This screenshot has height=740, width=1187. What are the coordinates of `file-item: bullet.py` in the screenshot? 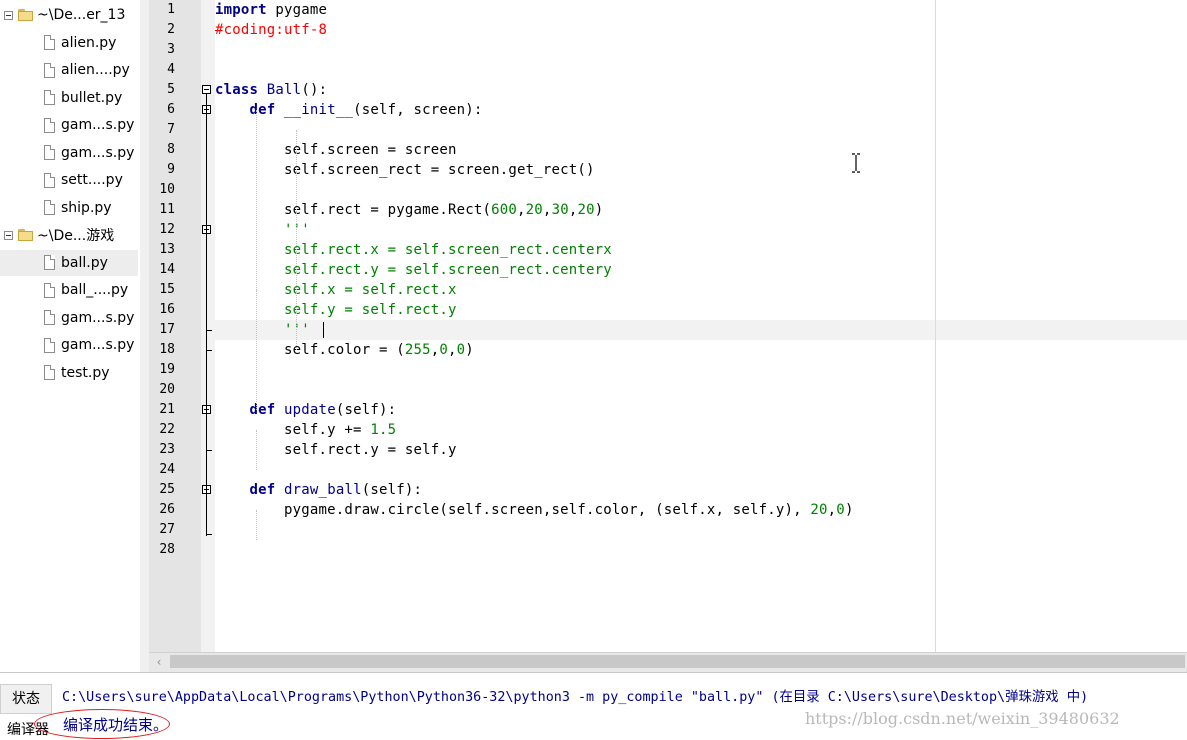 It's located at (83, 98).